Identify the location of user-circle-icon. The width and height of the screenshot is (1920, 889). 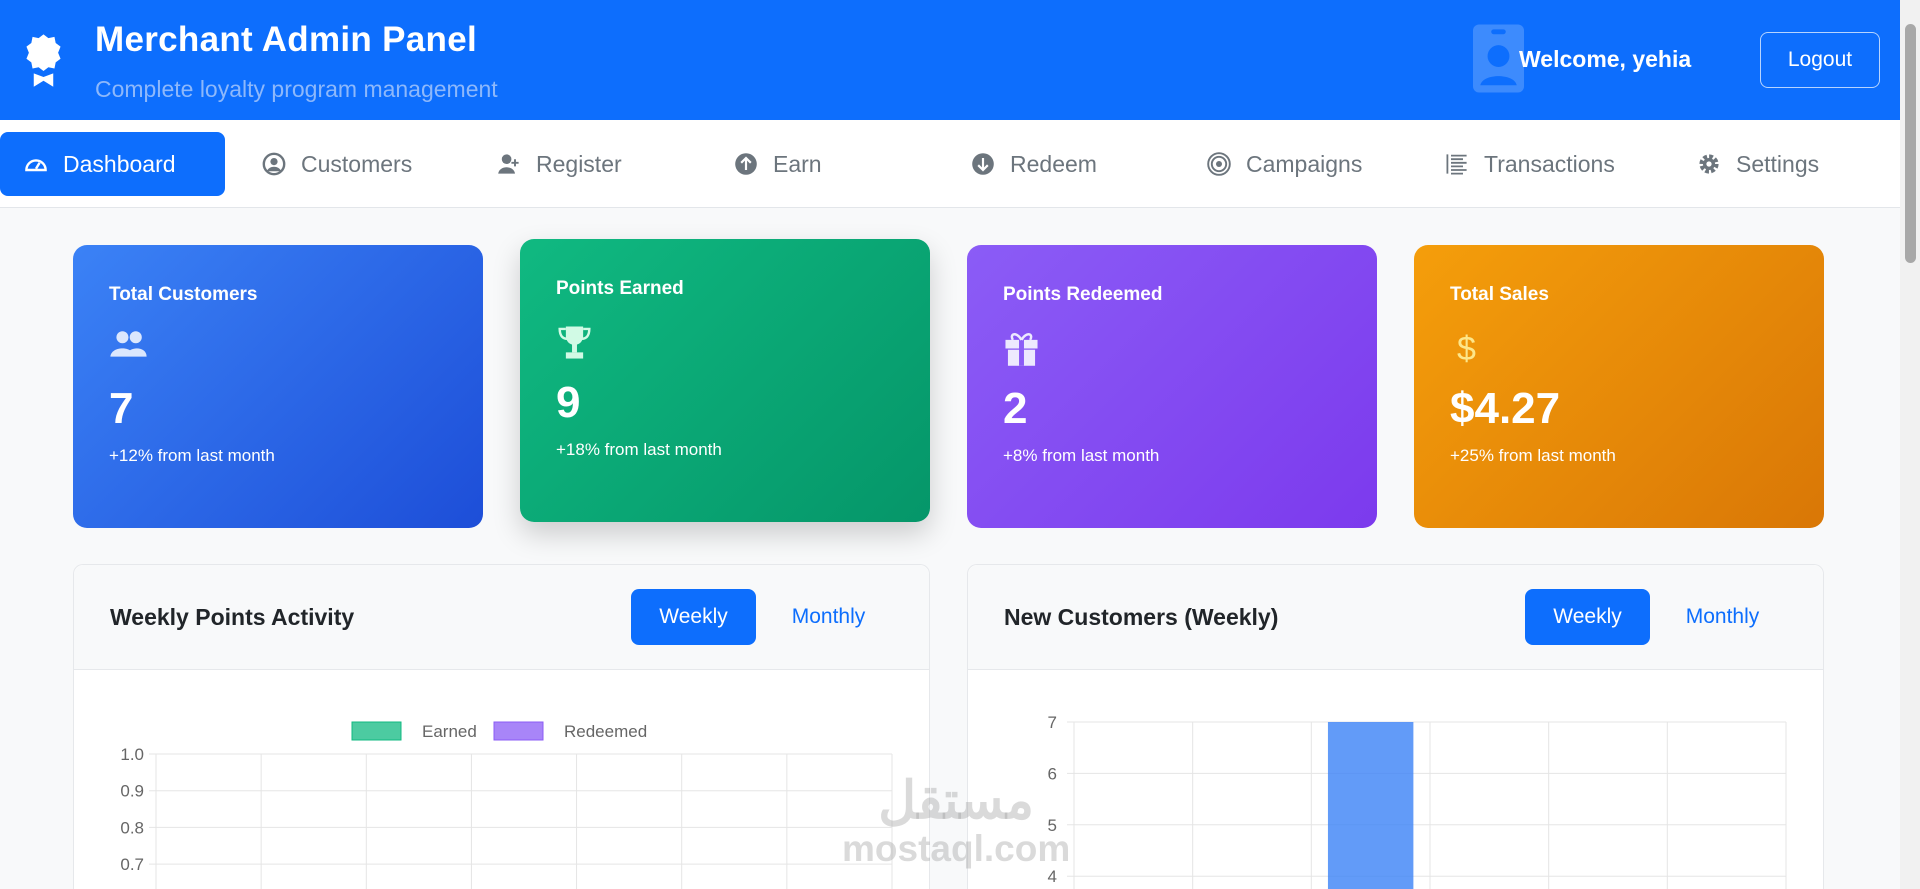
(274, 164).